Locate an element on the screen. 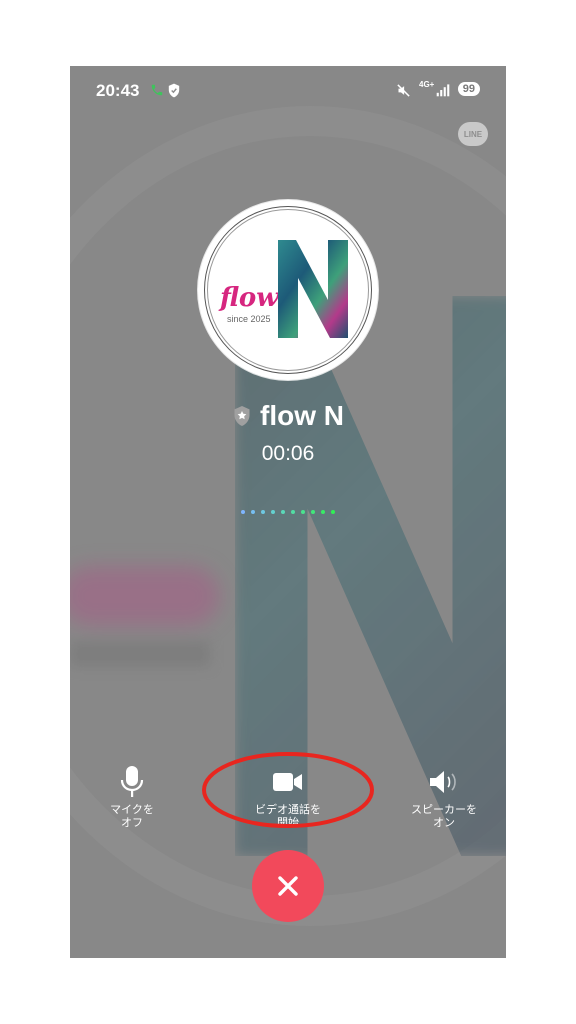  speaker-label-line2: オン is located at coordinates (444, 823).